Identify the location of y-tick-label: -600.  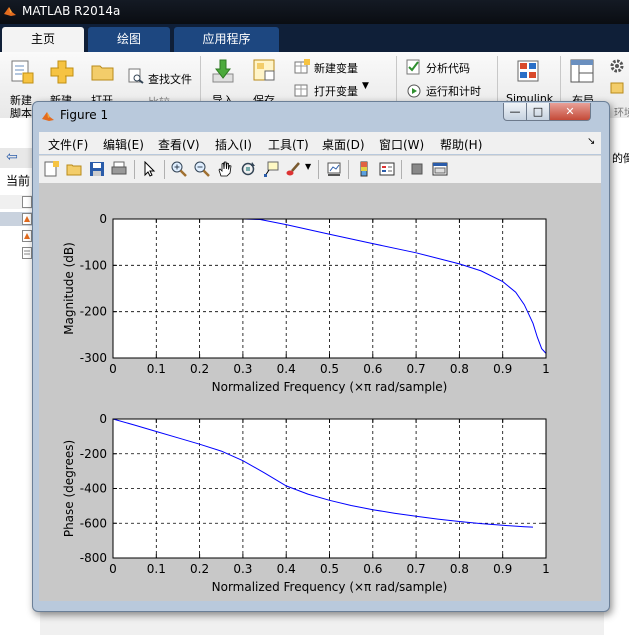
(93, 523).